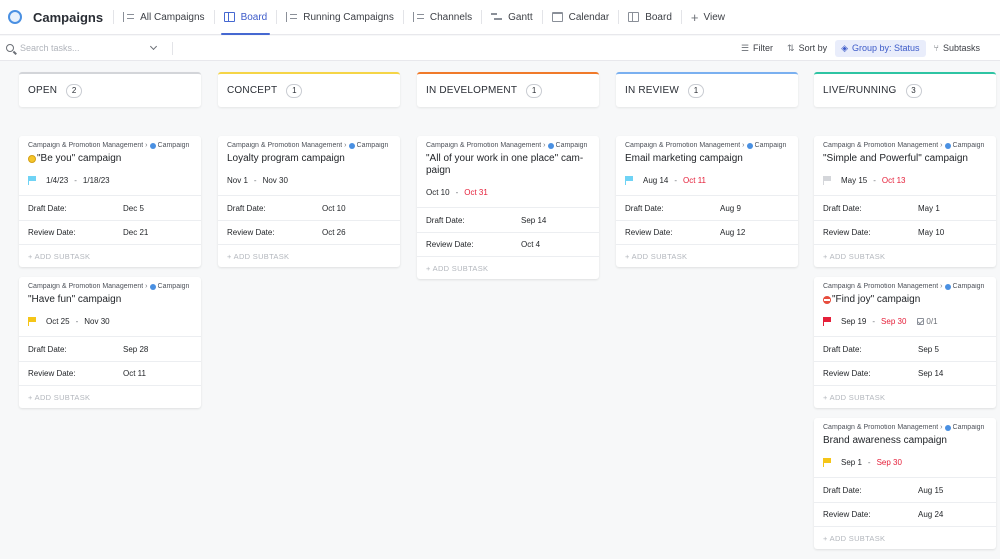  I want to click on subtasks-button: ⑂ Subtasks, so click(957, 48).